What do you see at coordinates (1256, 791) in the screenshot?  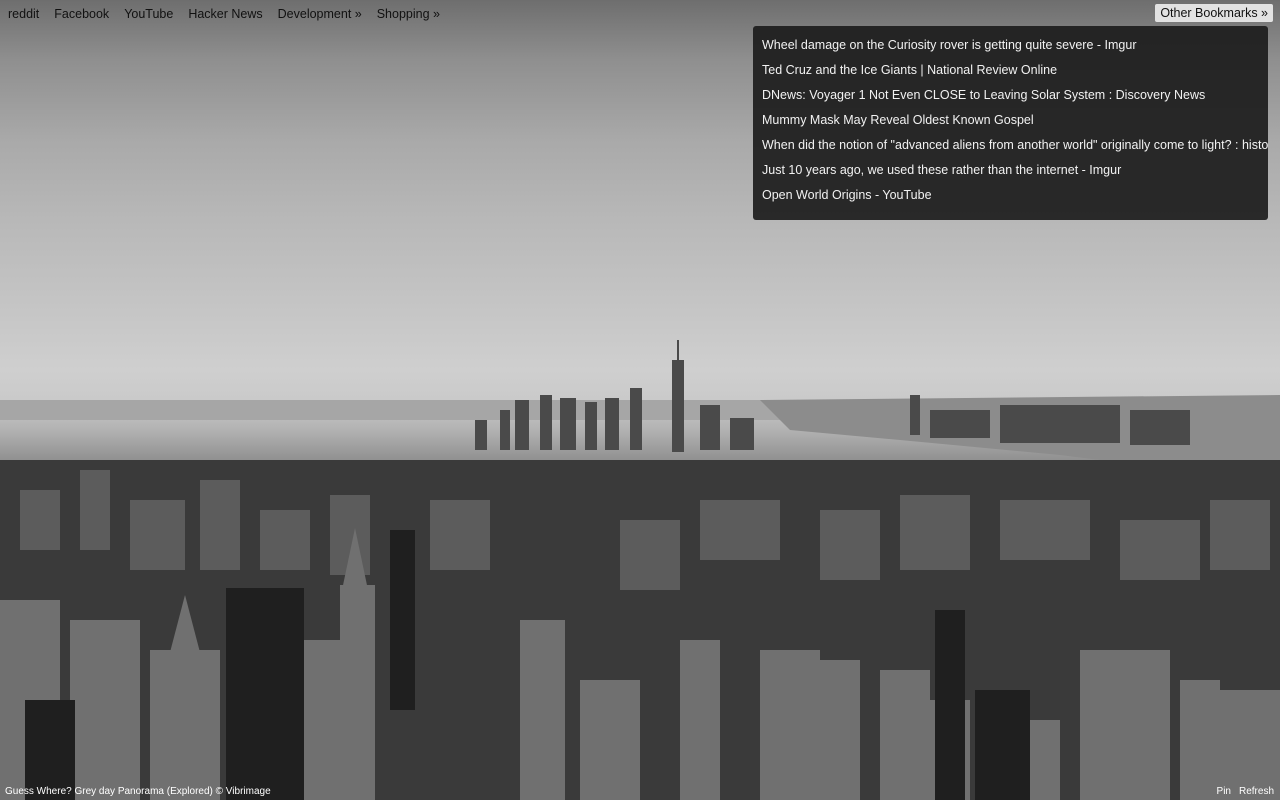 I see `refresh-button: Refresh` at bounding box center [1256, 791].